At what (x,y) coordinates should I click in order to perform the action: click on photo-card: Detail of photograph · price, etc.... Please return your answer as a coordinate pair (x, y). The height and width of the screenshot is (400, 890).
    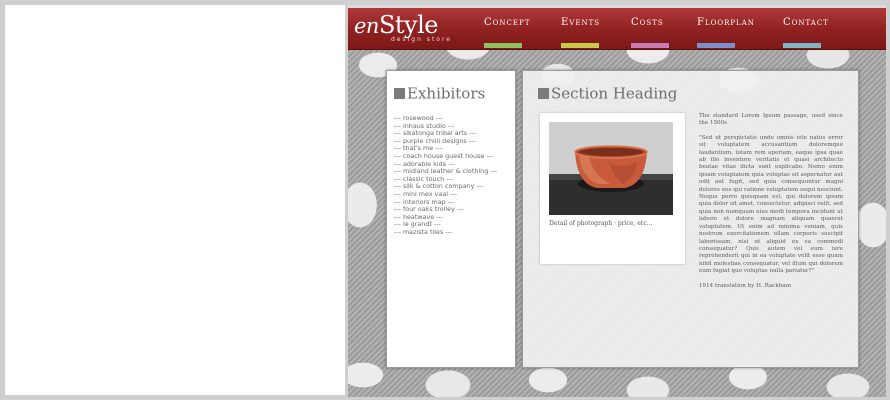
    Looking at the image, I should click on (612, 188).